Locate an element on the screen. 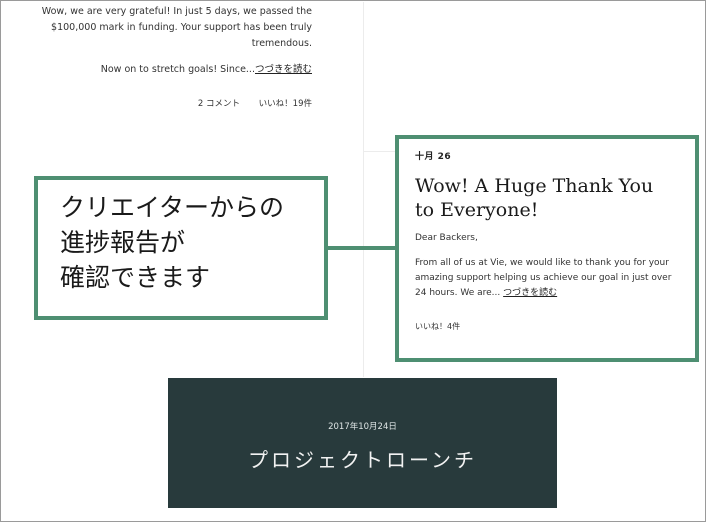 This screenshot has height=522, width=706. launch-title: プロジェクトローンチ is located at coordinates (362, 460).